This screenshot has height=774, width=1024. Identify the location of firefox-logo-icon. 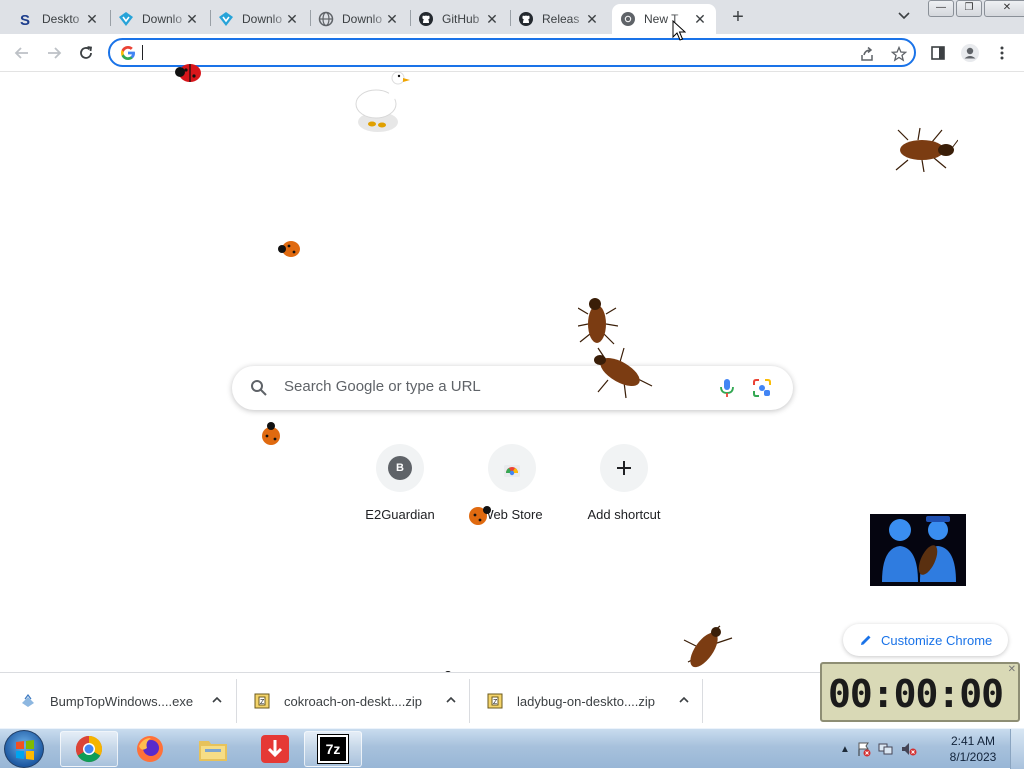
(150, 749).